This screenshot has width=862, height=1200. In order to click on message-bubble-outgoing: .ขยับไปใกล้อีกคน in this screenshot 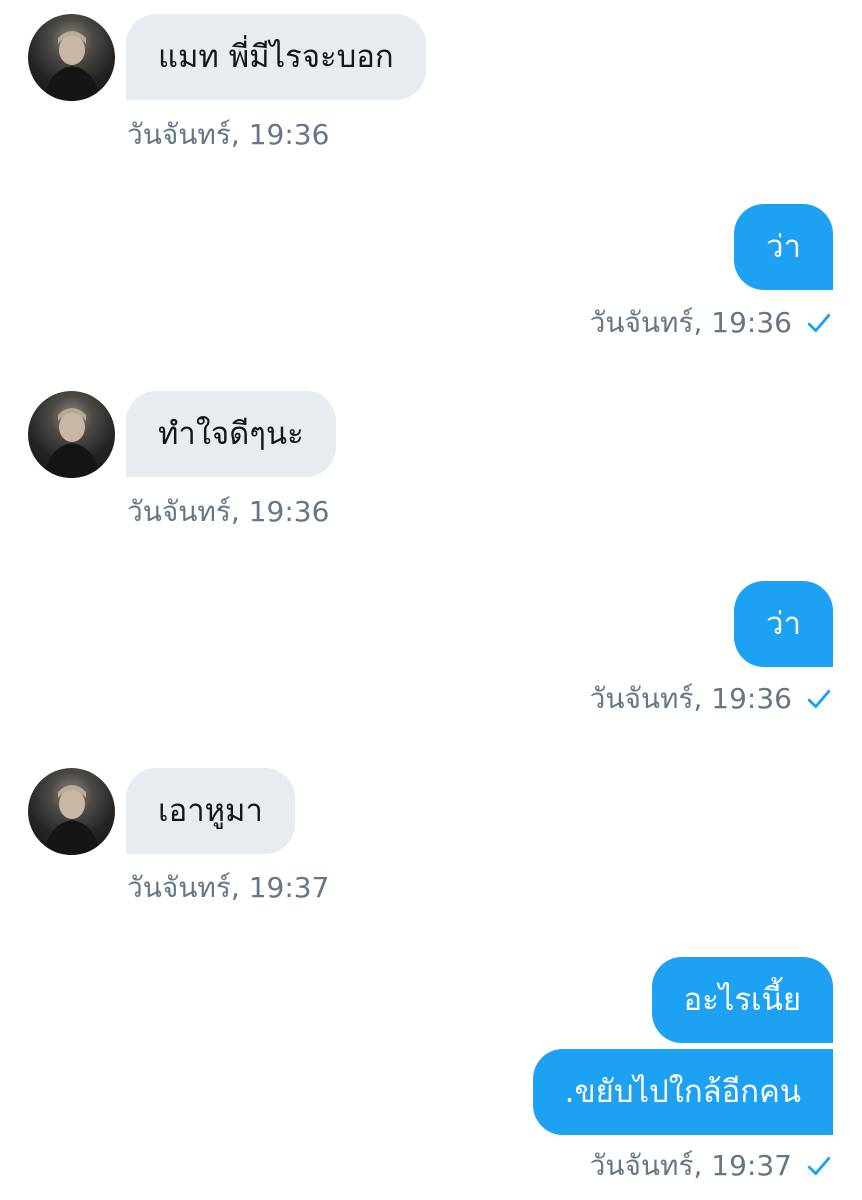, I will do `click(682, 1092)`.